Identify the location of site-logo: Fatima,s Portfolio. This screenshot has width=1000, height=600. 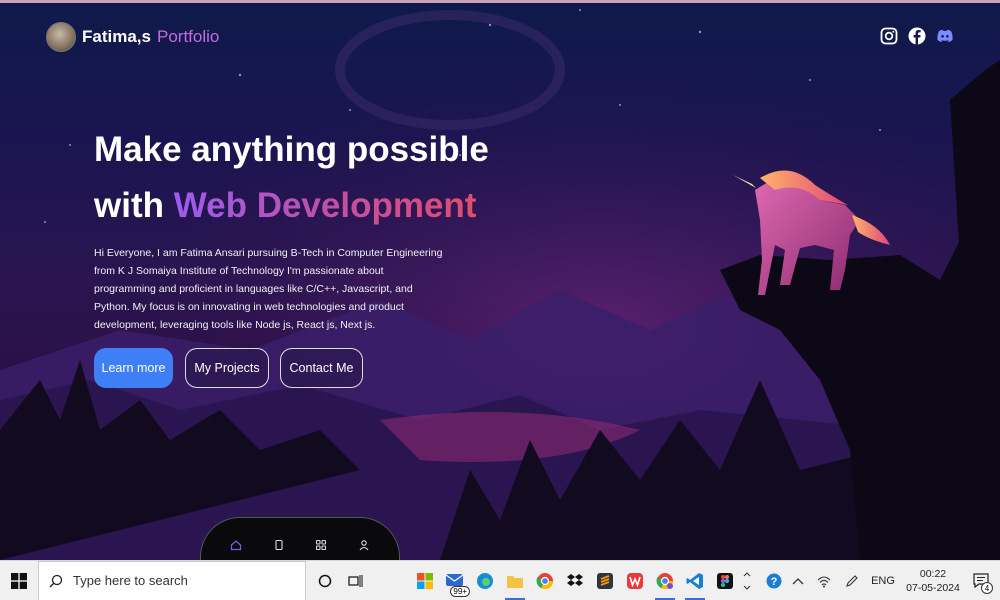
(132, 37).